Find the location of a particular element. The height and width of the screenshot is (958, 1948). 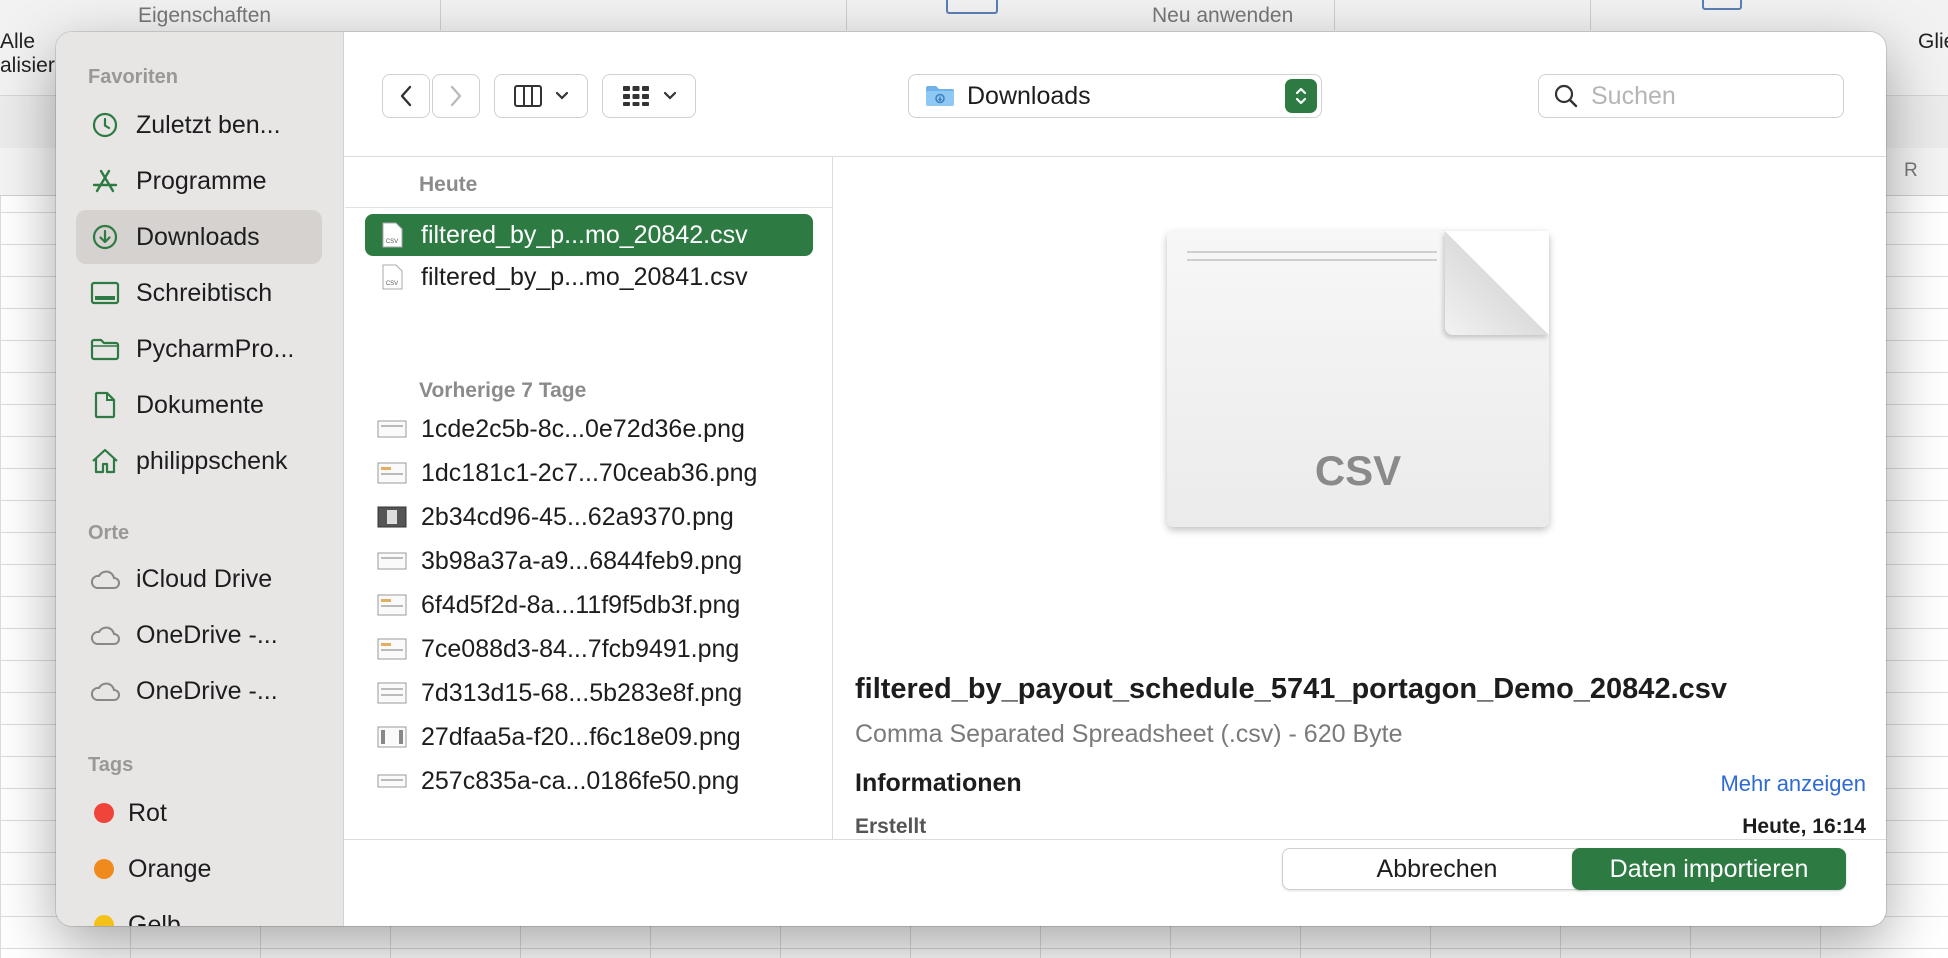

sidebar-tag-orange: Orange is located at coordinates (199, 869).